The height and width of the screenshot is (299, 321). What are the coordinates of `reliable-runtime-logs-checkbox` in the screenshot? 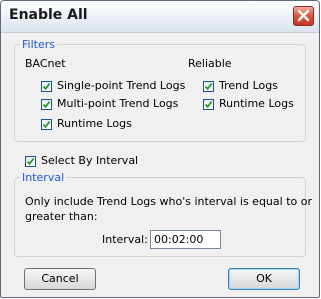 It's located at (208, 104).